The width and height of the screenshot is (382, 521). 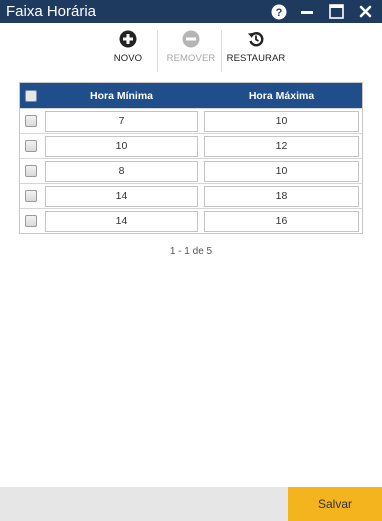 I want to click on close-icon, so click(x=365, y=11).